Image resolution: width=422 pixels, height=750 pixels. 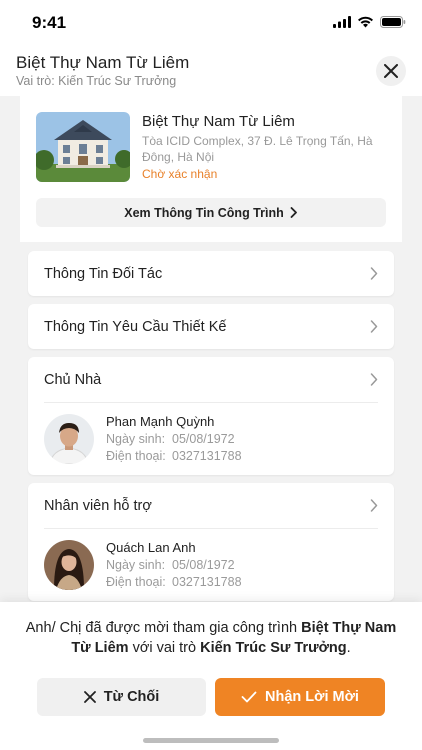 What do you see at coordinates (96, 81) in the screenshot?
I see `role-subtitle: Vai trò: Kiến Trúc Sư Trưởng` at bounding box center [96, 81].